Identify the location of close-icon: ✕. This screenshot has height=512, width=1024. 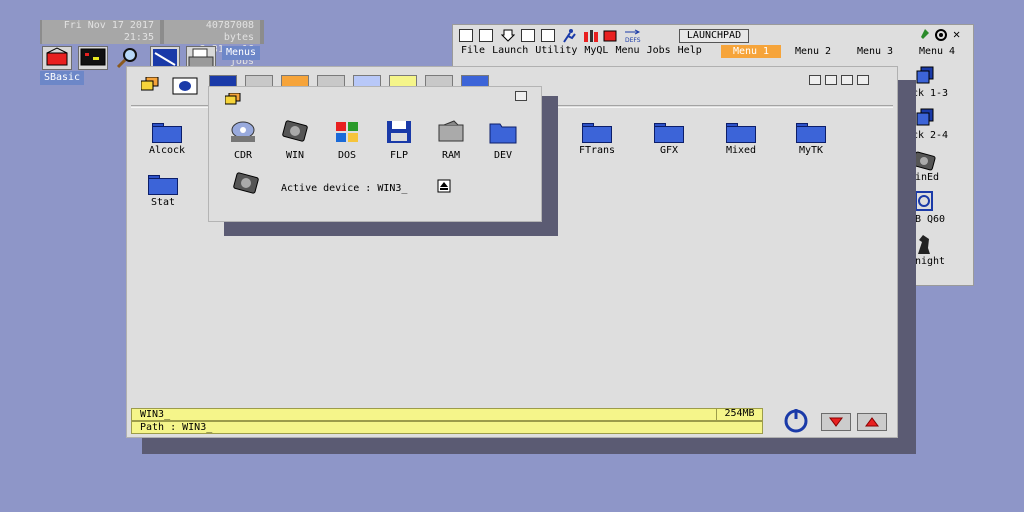
(959, 34).